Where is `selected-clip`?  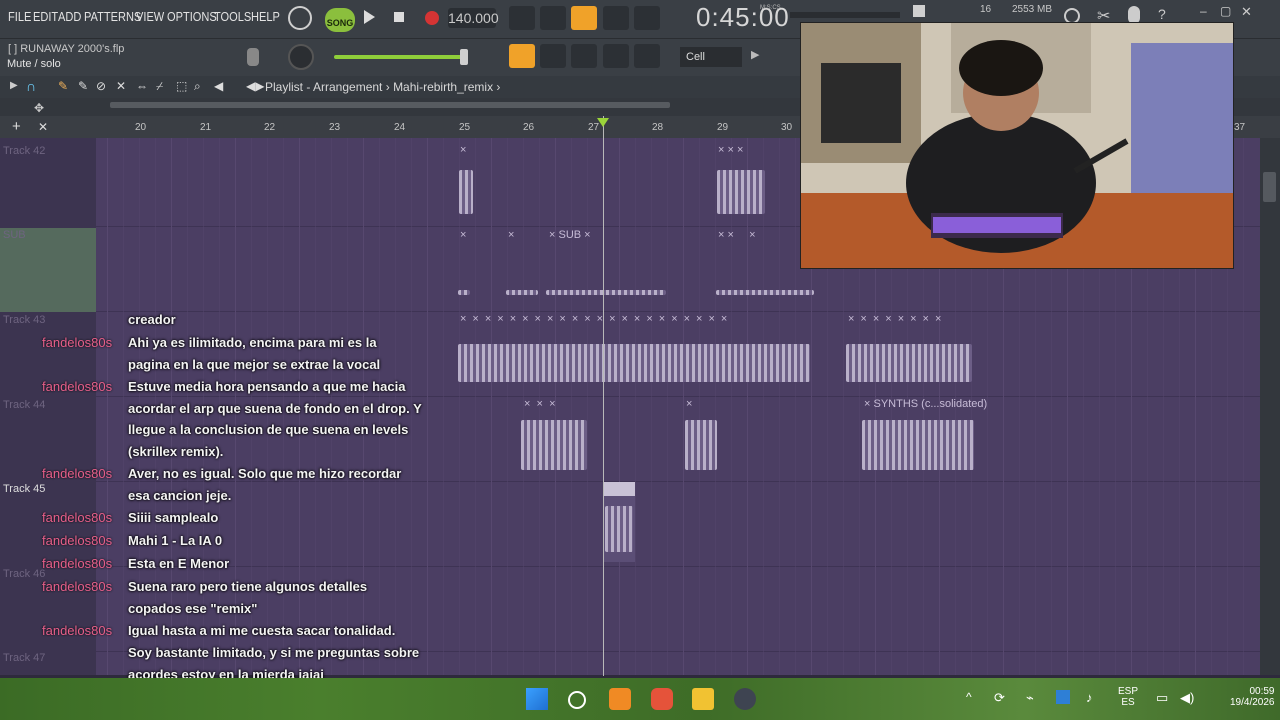
selected-clip is located at coordinates (619, 529).